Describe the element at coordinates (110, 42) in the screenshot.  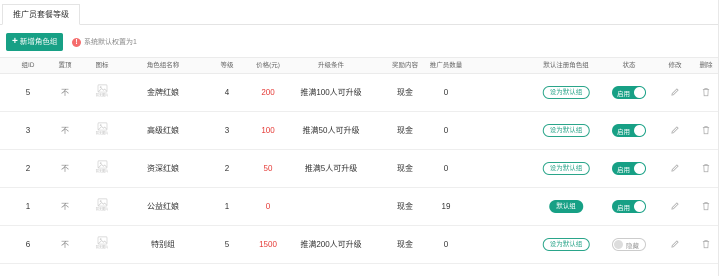
I see `default-hint-text: 系统默认权置为1` at that location.